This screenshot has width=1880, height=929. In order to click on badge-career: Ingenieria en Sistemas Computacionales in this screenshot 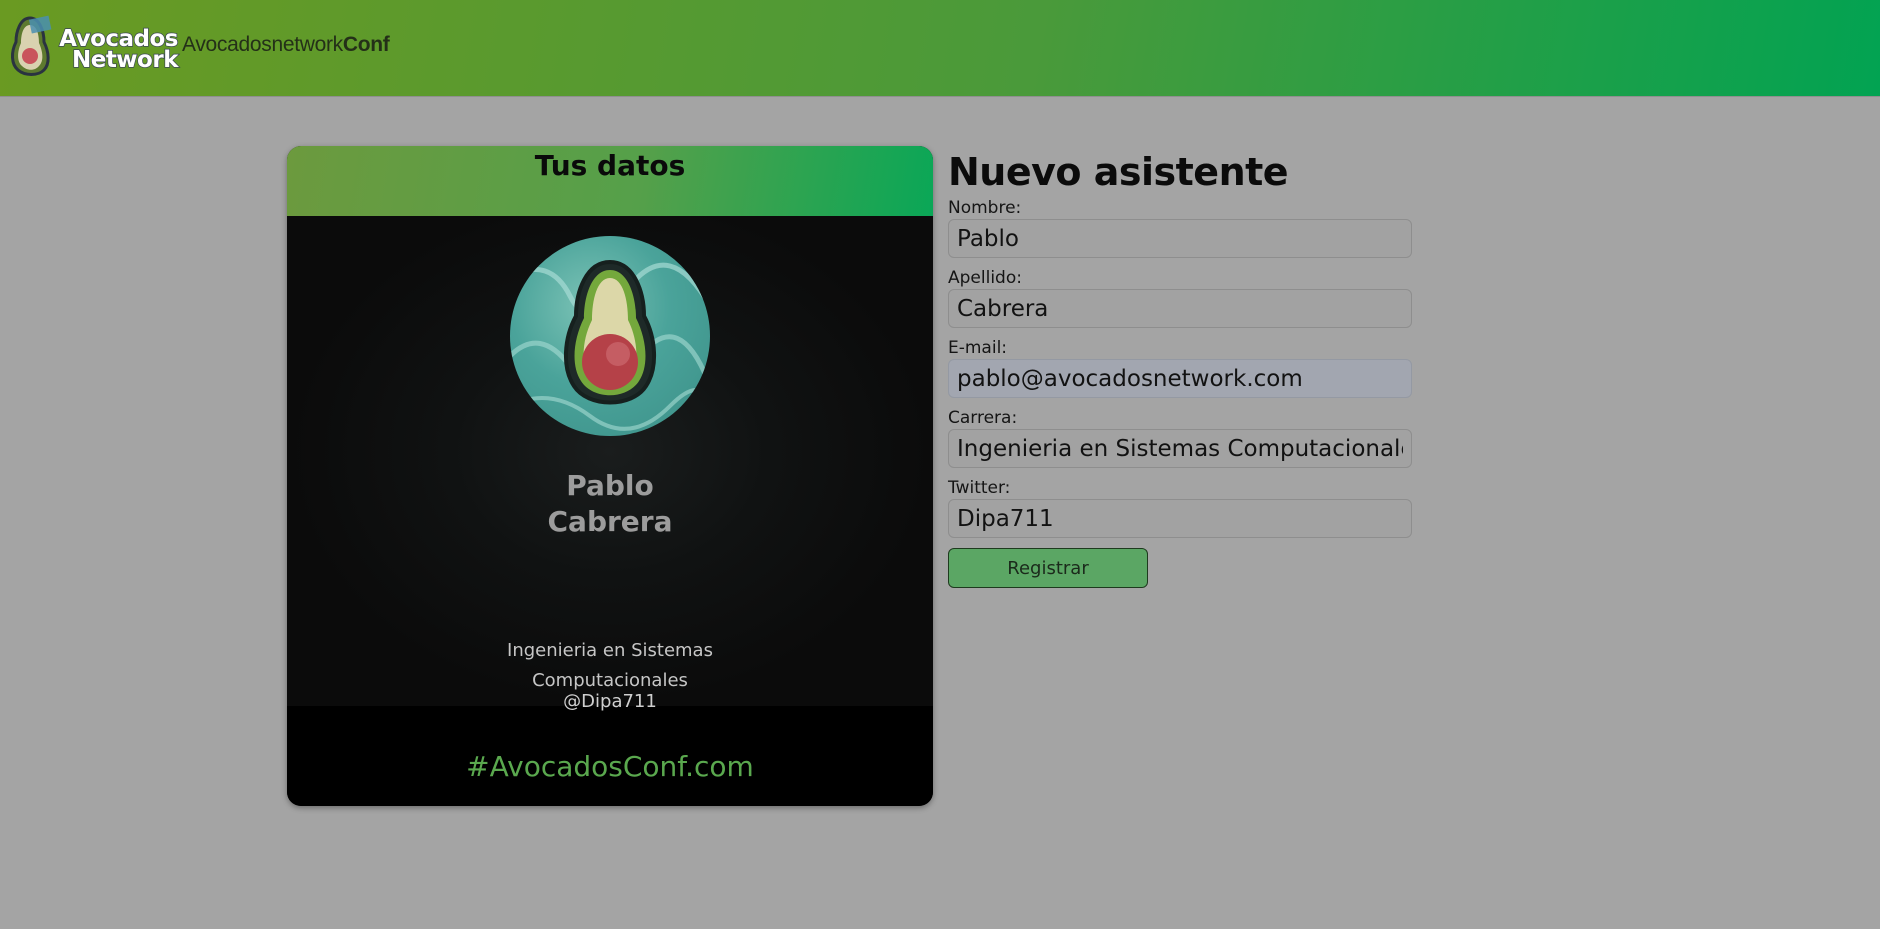, I will do `click(610, 665)`.